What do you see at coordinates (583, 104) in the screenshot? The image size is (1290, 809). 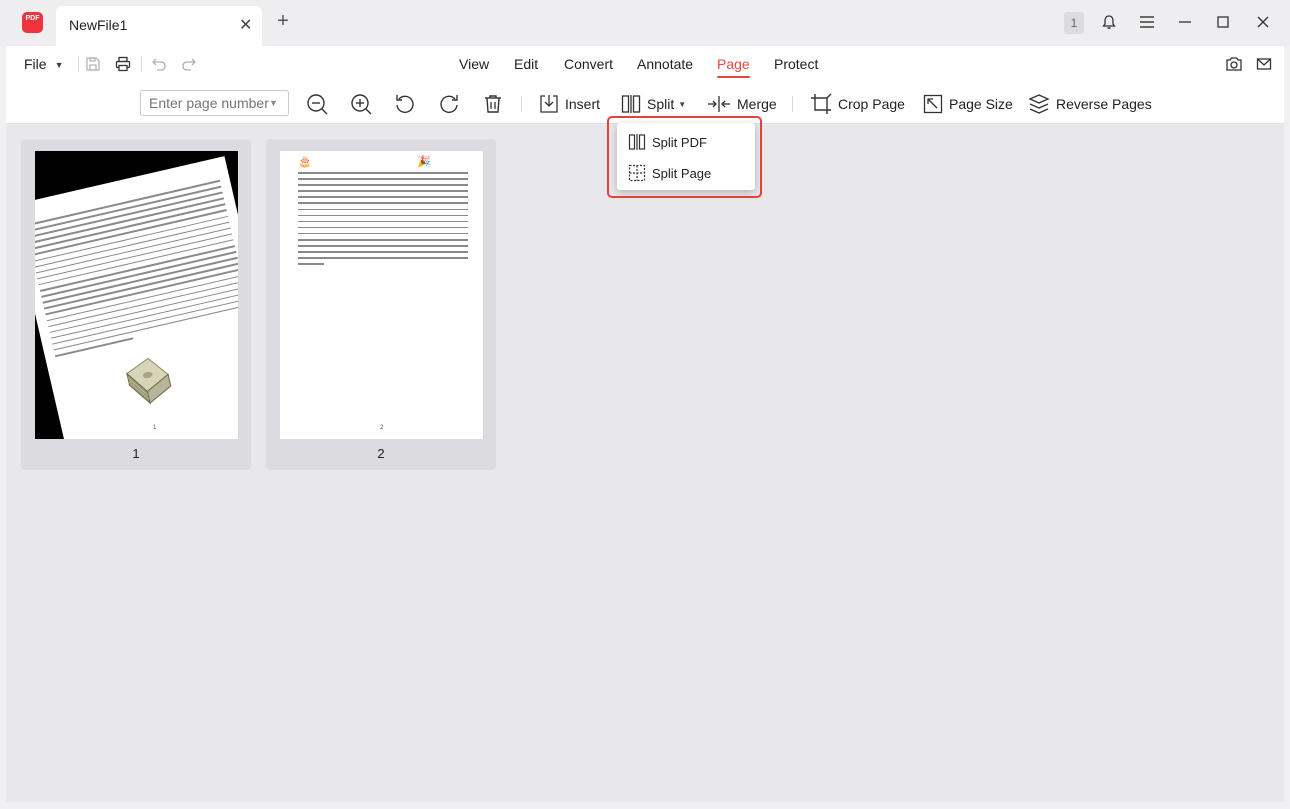 I see `insert-label: Insert` at bounding box center [583, 104].